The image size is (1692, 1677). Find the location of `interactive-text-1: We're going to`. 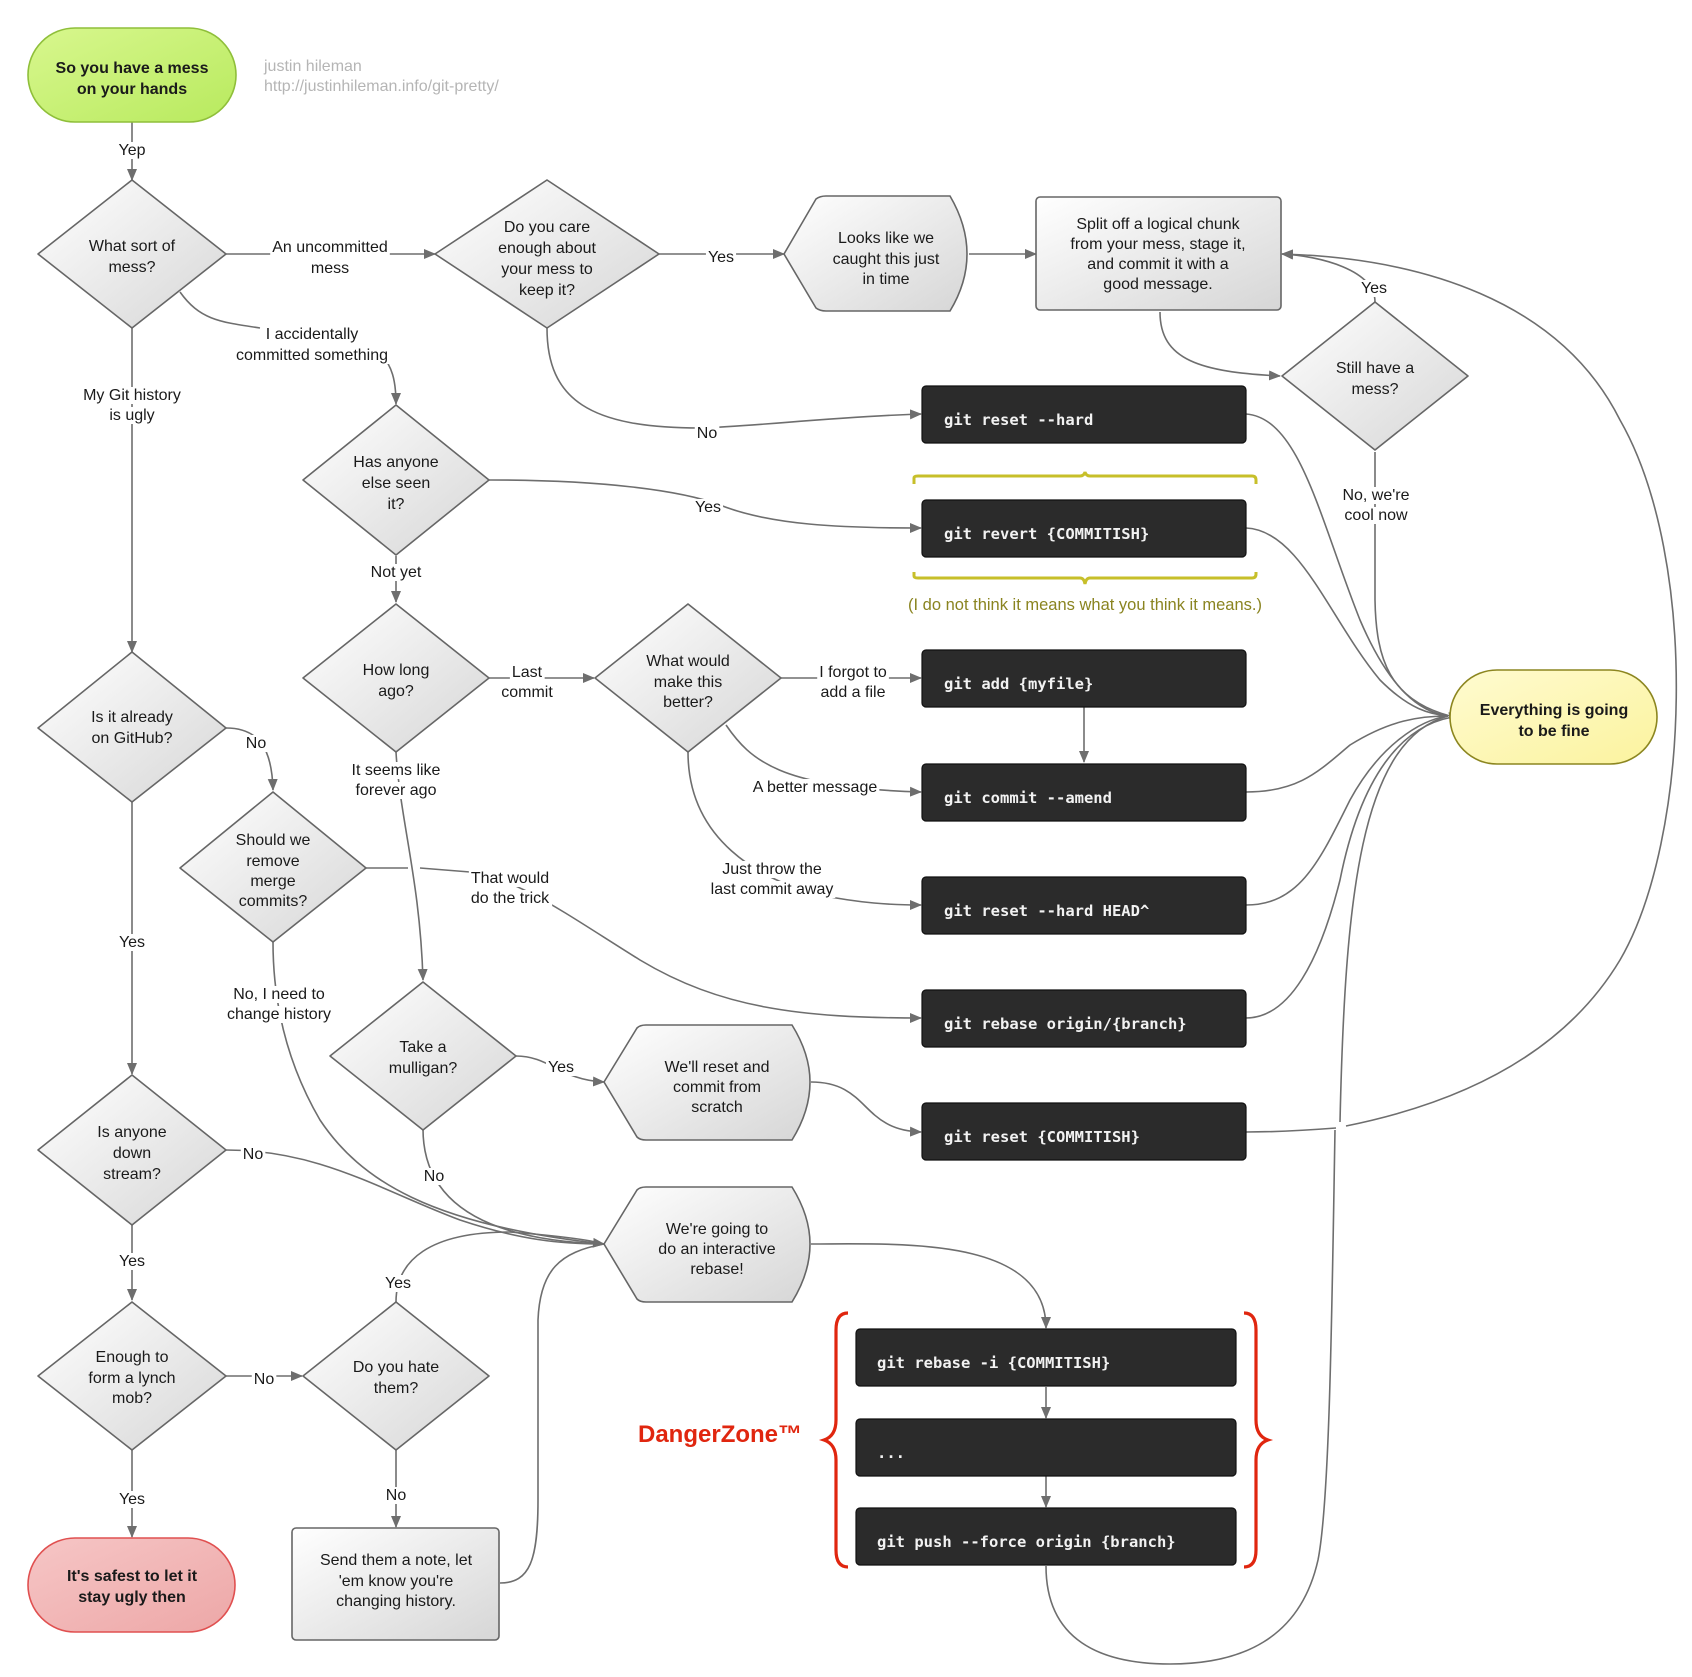

interactive-text-1: We're going to is located at coordinates (717, 1229).